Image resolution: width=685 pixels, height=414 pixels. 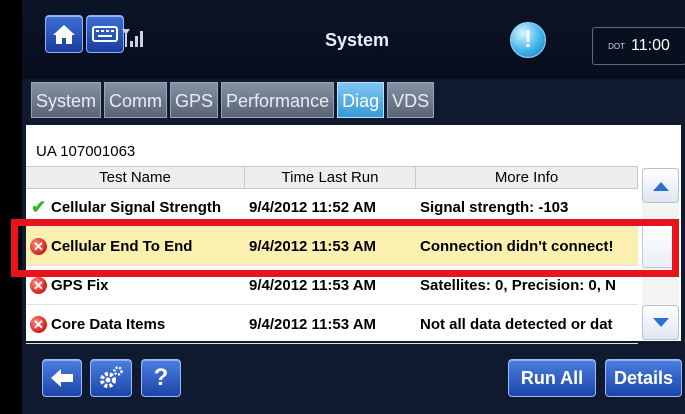 What do you see at coordinates (136, 207) in the screenshot?
I see `test-name: Cellular Signal Strength` at bounding box center [136, 207].